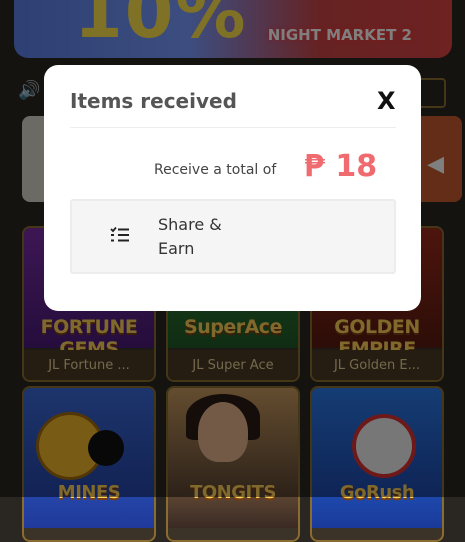 The height and width of the screenshot is (542, 465). What do you see at coordinates (119, 234) in the screenshot?
I see `list-icon` at bounding box center [119, 234].